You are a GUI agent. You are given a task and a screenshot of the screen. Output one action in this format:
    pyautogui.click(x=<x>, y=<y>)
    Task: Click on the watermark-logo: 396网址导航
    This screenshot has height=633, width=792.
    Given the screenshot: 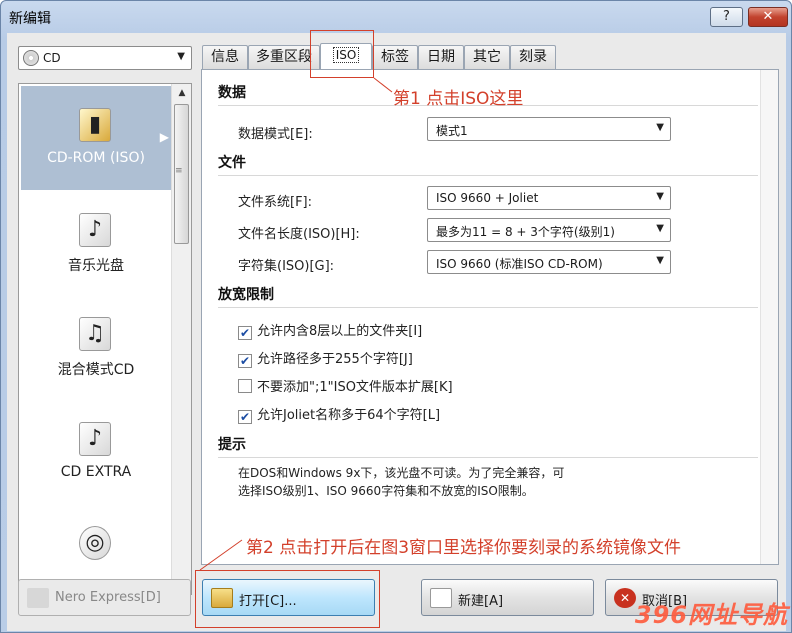 What is the action you would take?
    pyautogui.click(x=711, y=615)
    